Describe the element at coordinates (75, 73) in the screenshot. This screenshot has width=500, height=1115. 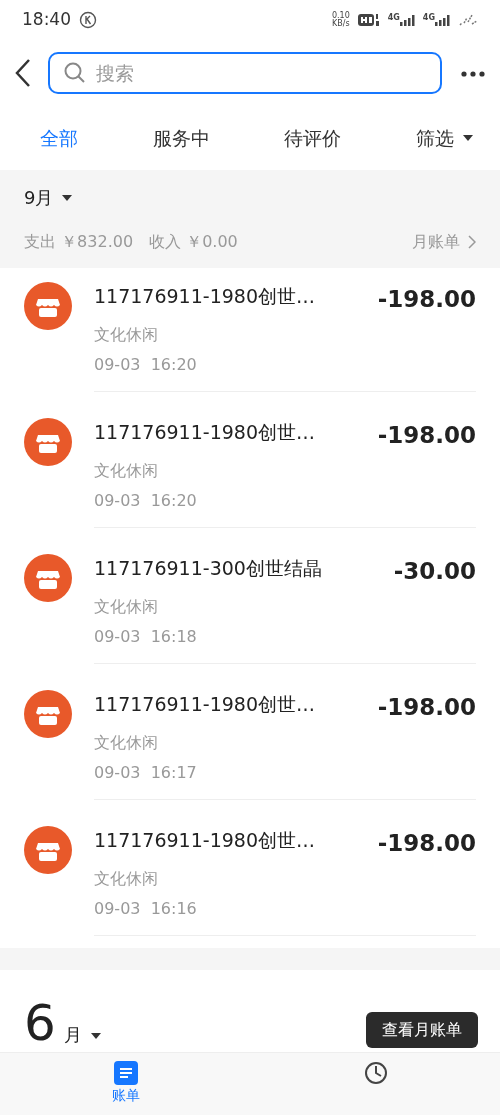
I see `search-icon` at that location.